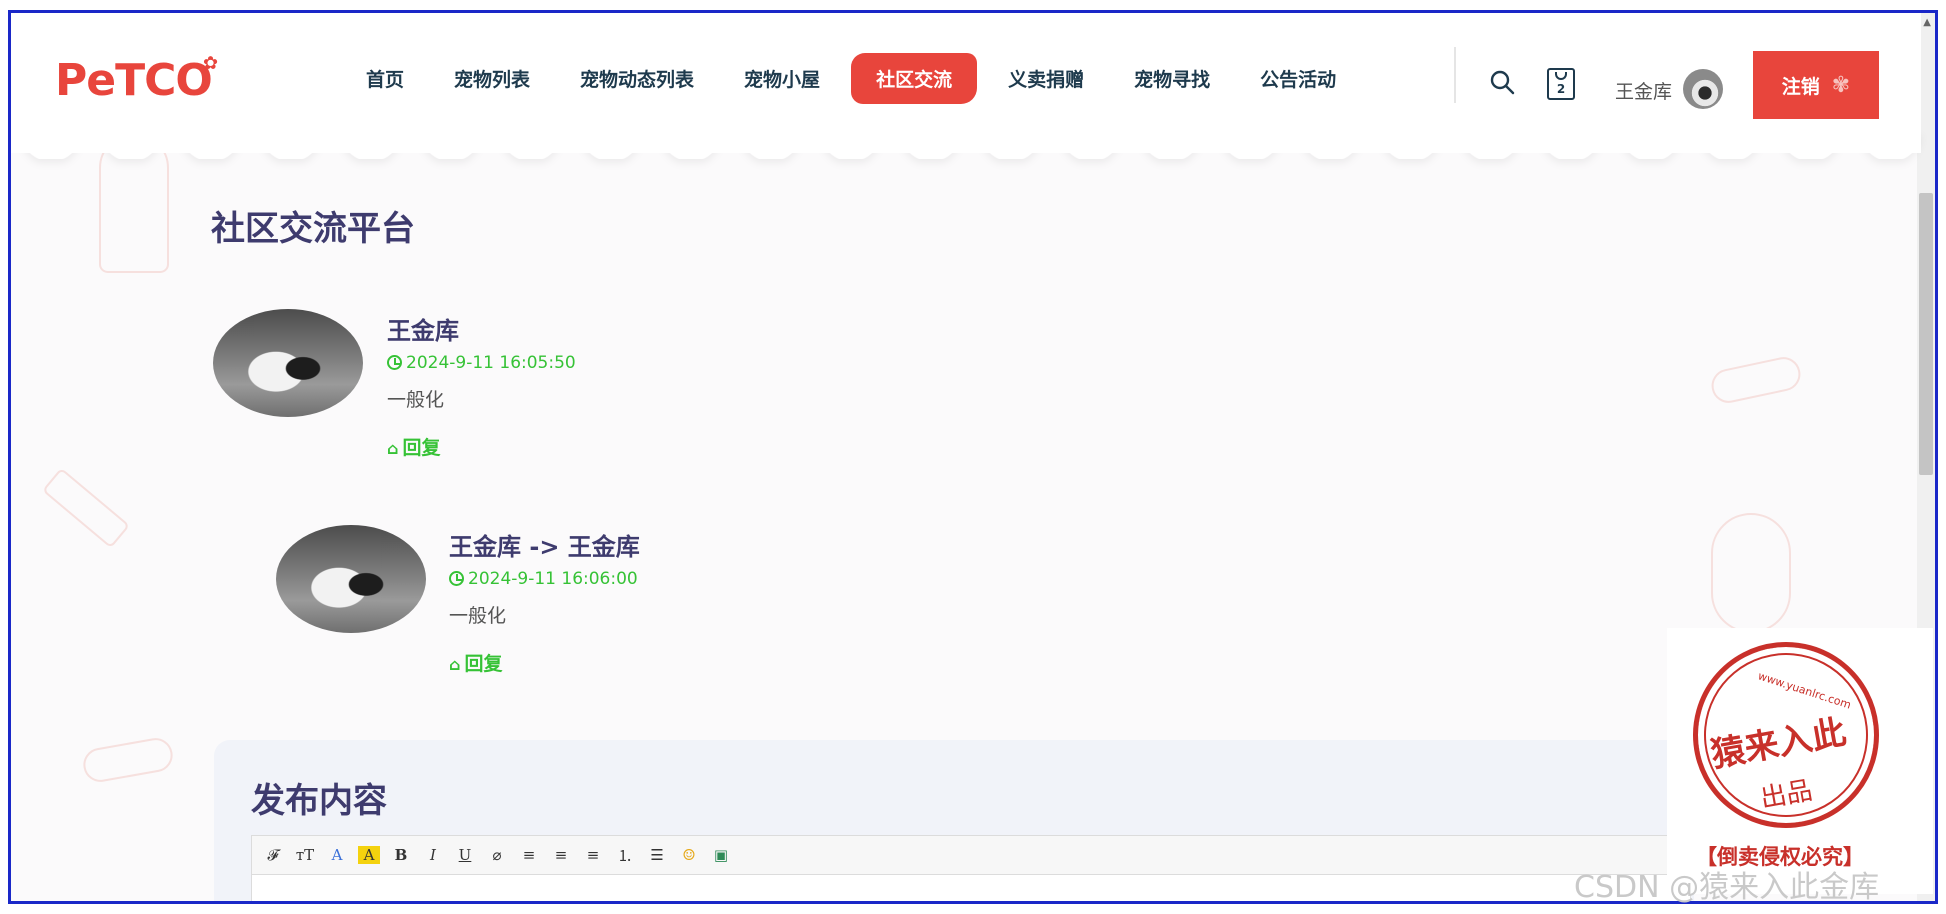  Describe the element at coordinates (401, 855) in the screenshot. I see `bold-button: B` at that location.